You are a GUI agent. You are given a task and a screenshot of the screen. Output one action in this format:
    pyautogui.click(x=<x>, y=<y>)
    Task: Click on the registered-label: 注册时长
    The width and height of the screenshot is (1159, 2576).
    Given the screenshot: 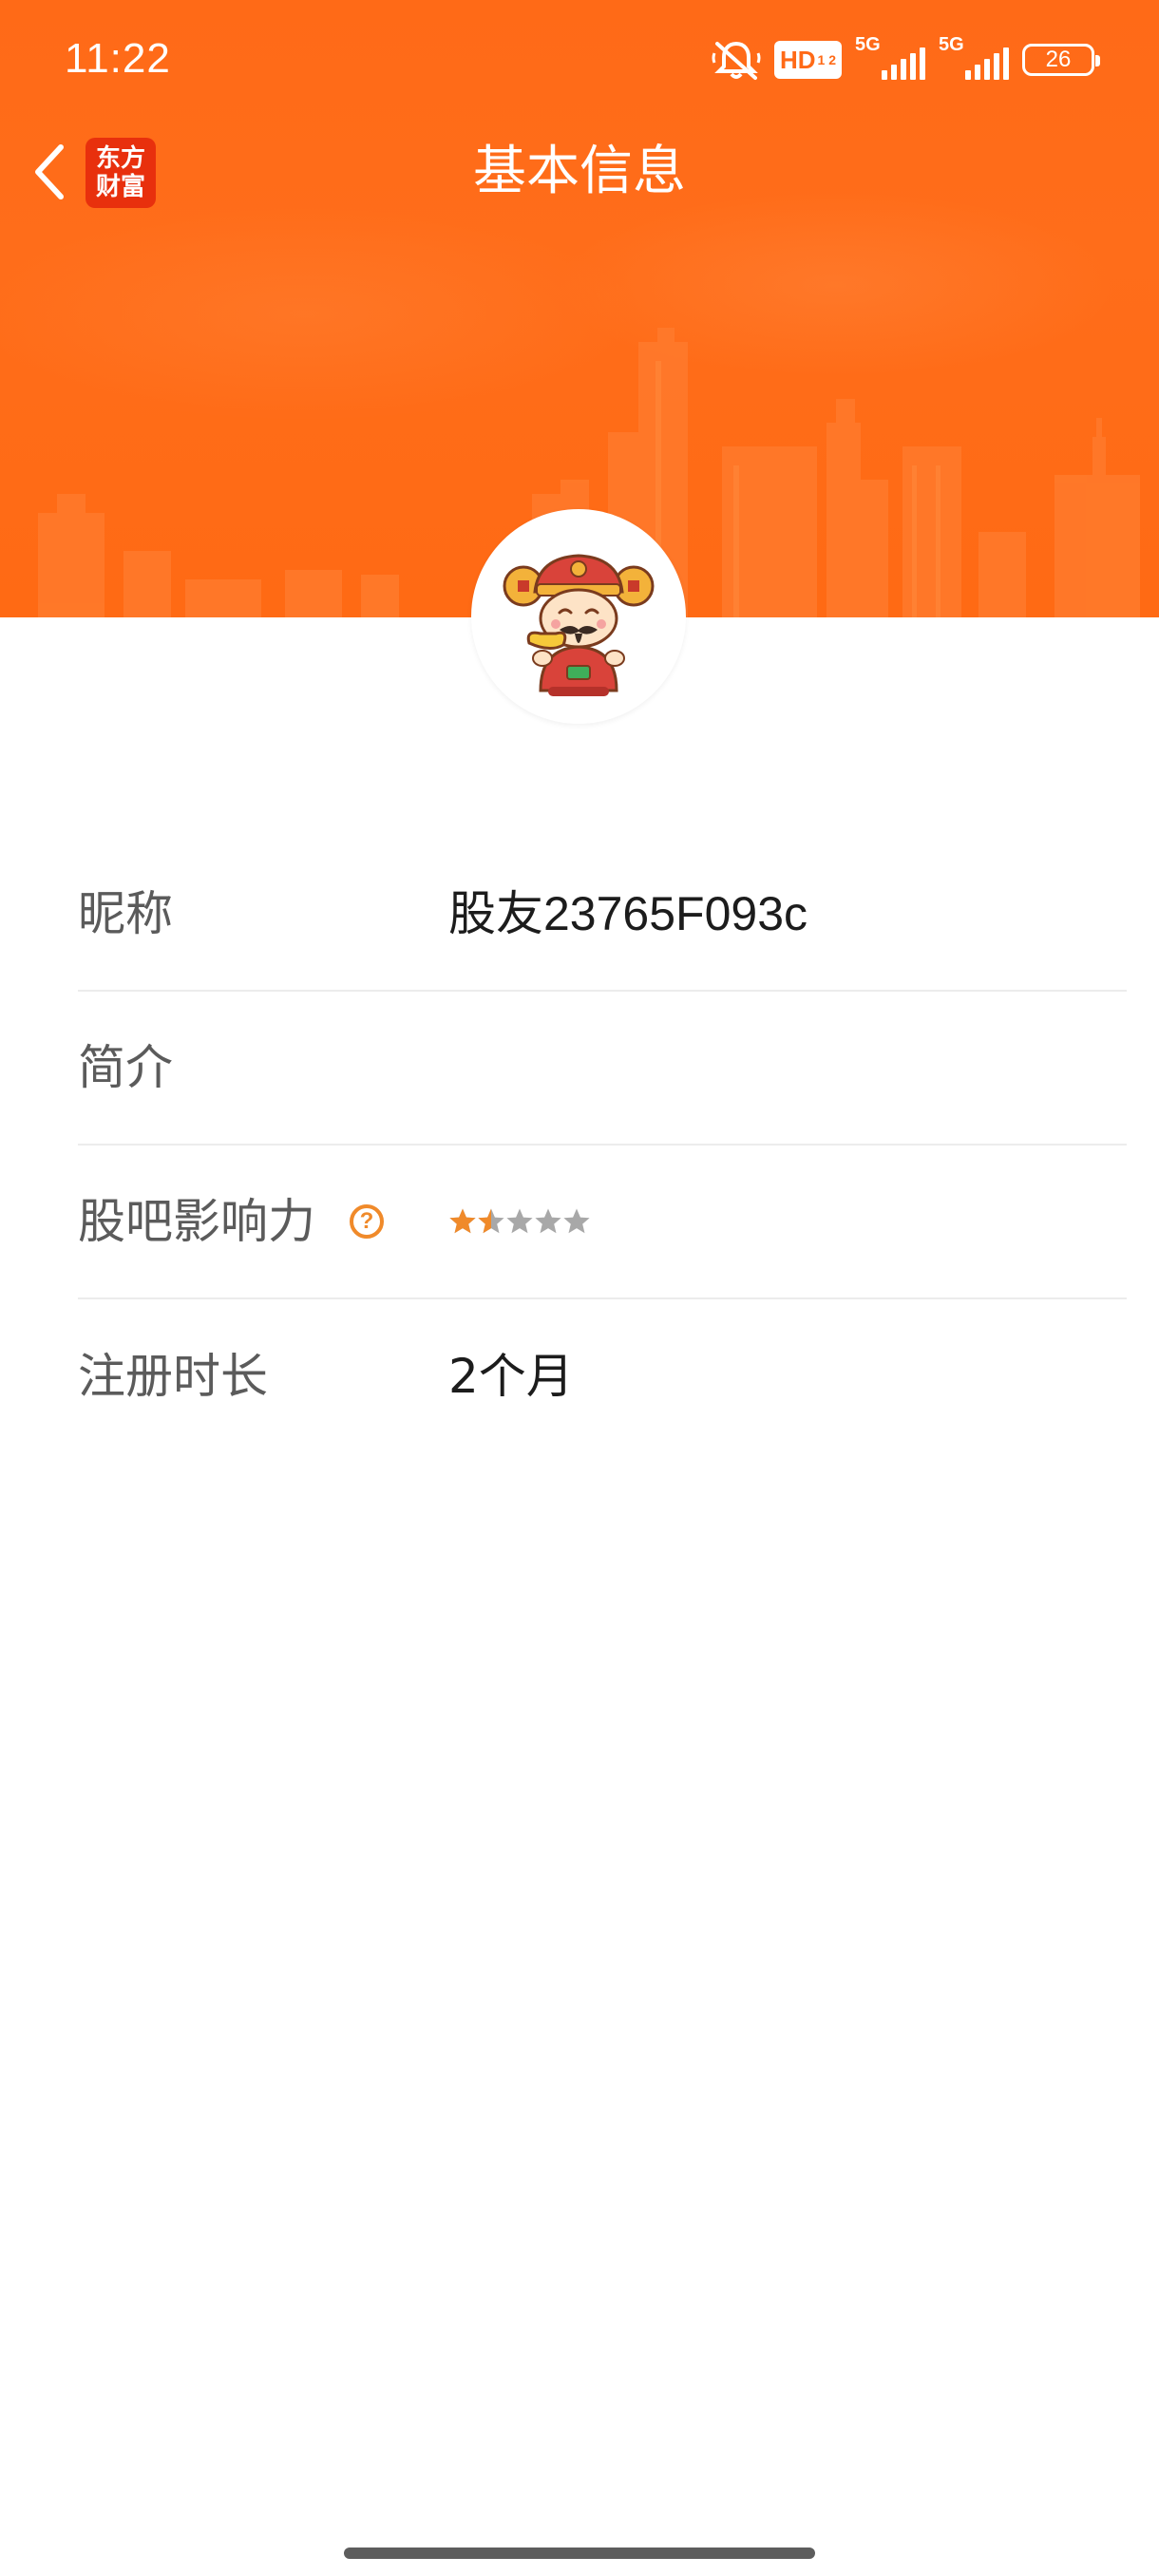 What is the action you would take?
    pyautogui.click(x=173, y=1376)
    